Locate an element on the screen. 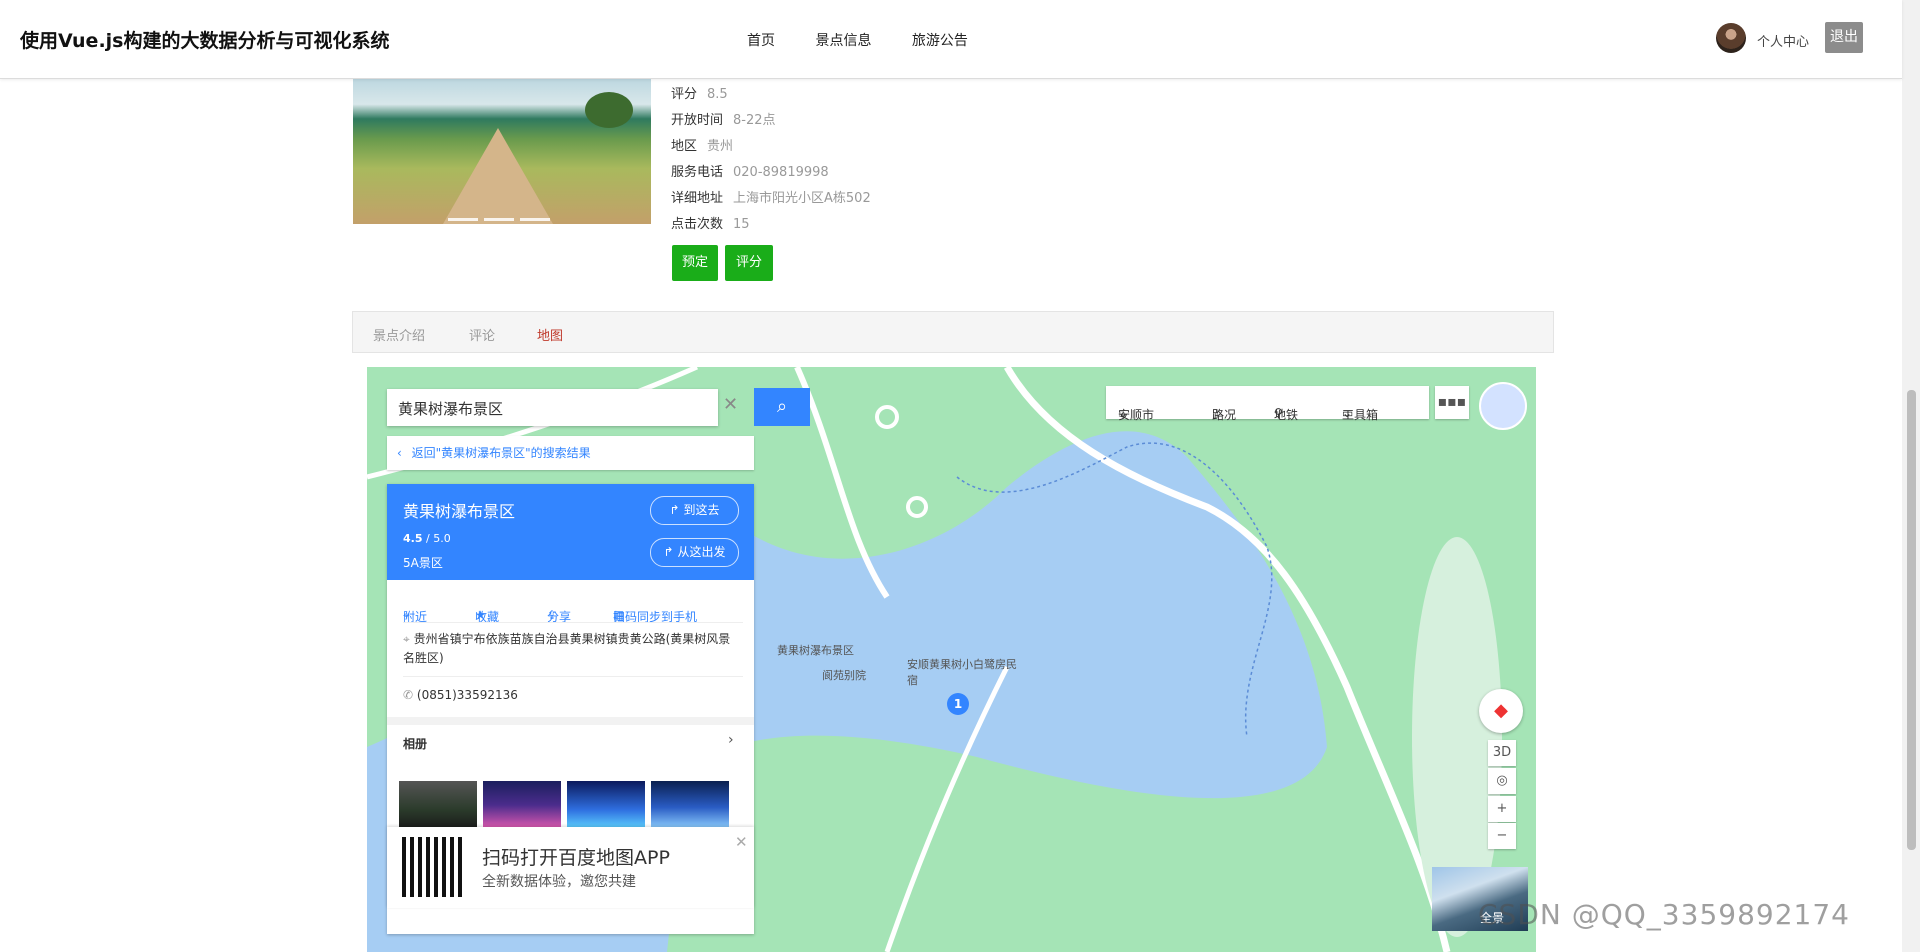 This screenshot has height=952, width=1920. poi-rating-value: 4.5 is located at coordinates (413, 538).